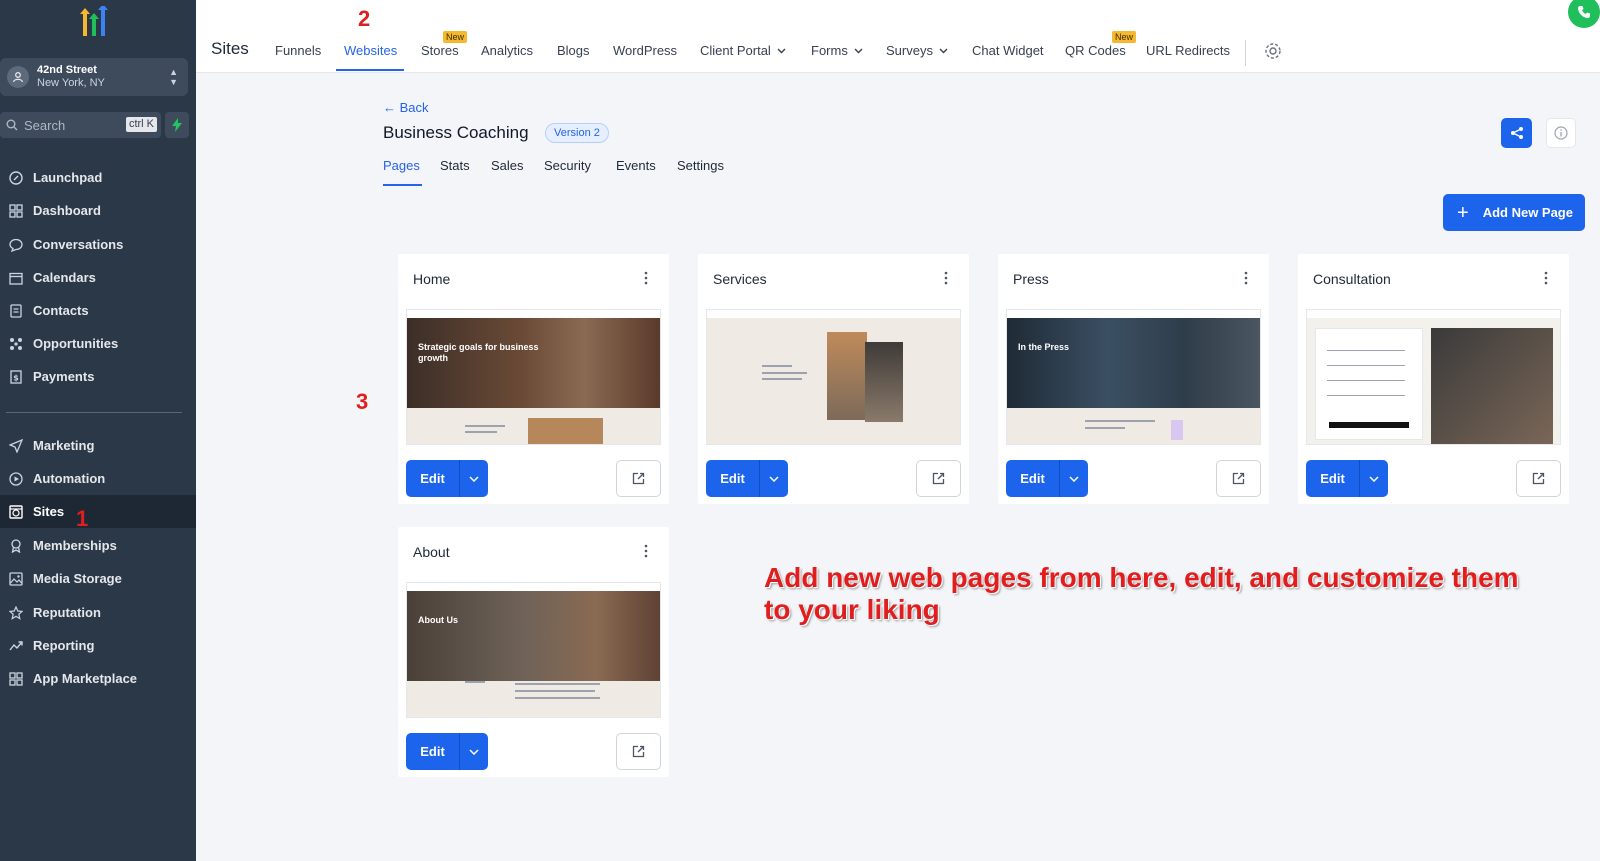 This screenshot has height=861, width=1600. What do you see at coordinates (401, 165) in the screenshot?
I see `tab-pages: Pages` at bounding box center [401, 165].